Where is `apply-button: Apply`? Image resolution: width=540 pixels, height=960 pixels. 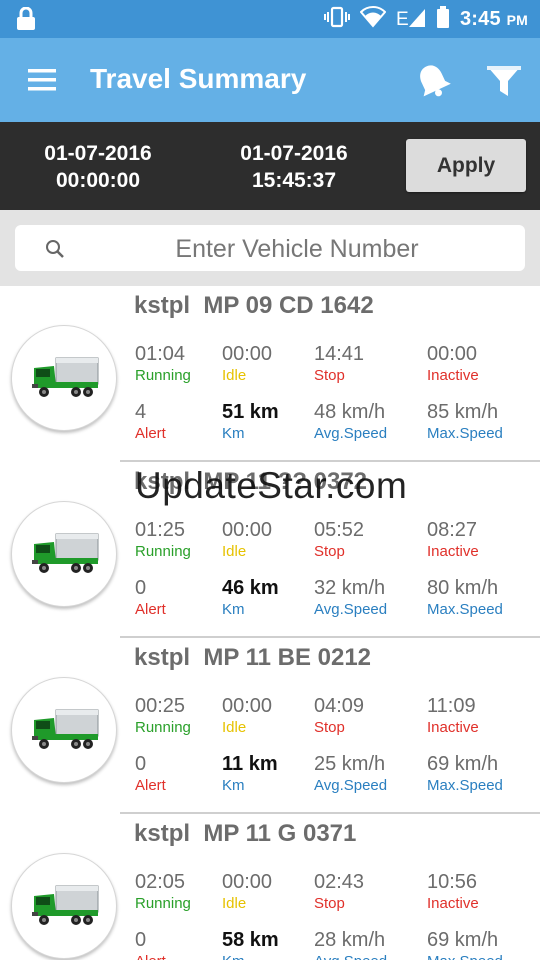 apply-button: Apply is located at coordinates (466, 165).